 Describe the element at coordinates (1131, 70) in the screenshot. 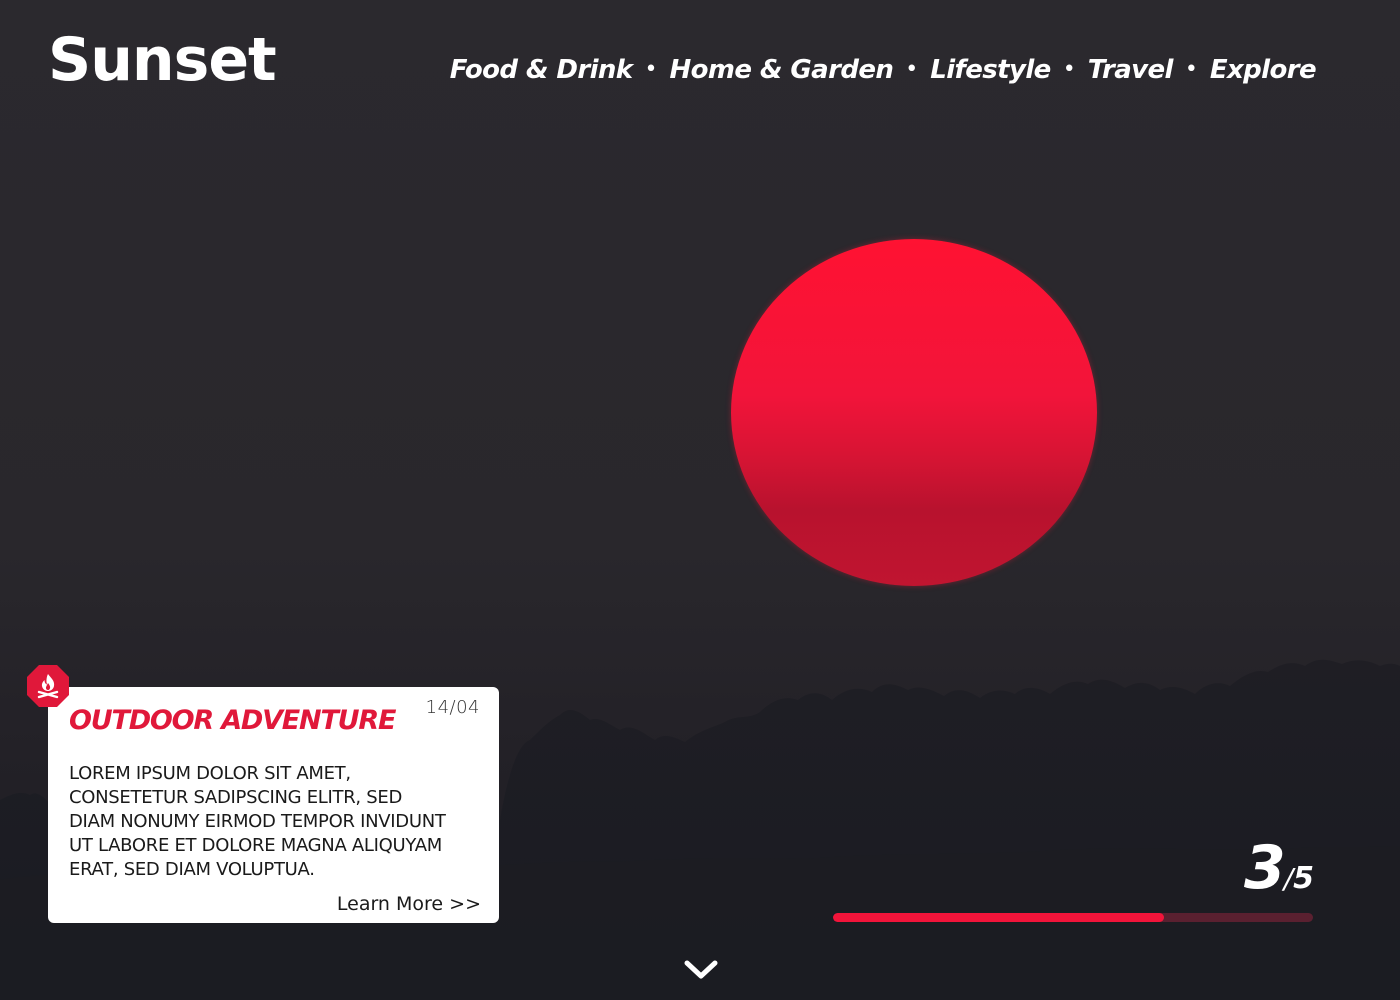

I see `nav-item-travel: Travel` at that location.